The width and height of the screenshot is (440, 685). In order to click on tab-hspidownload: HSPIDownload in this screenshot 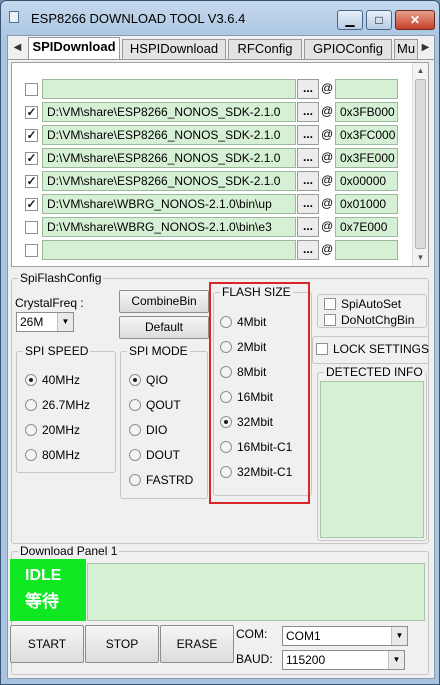, I will do `click(174, 49)`.